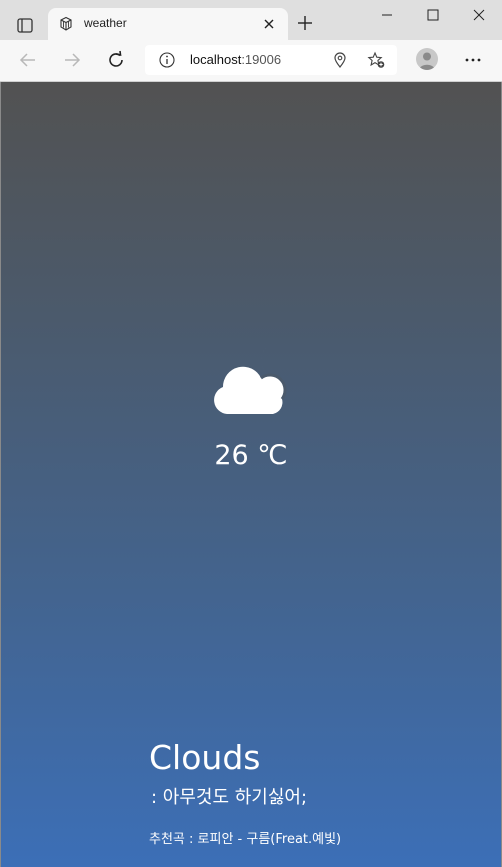 The height and width of the screenshot is (867, 502). I want to click on minimize-icon, so click(387, 15).